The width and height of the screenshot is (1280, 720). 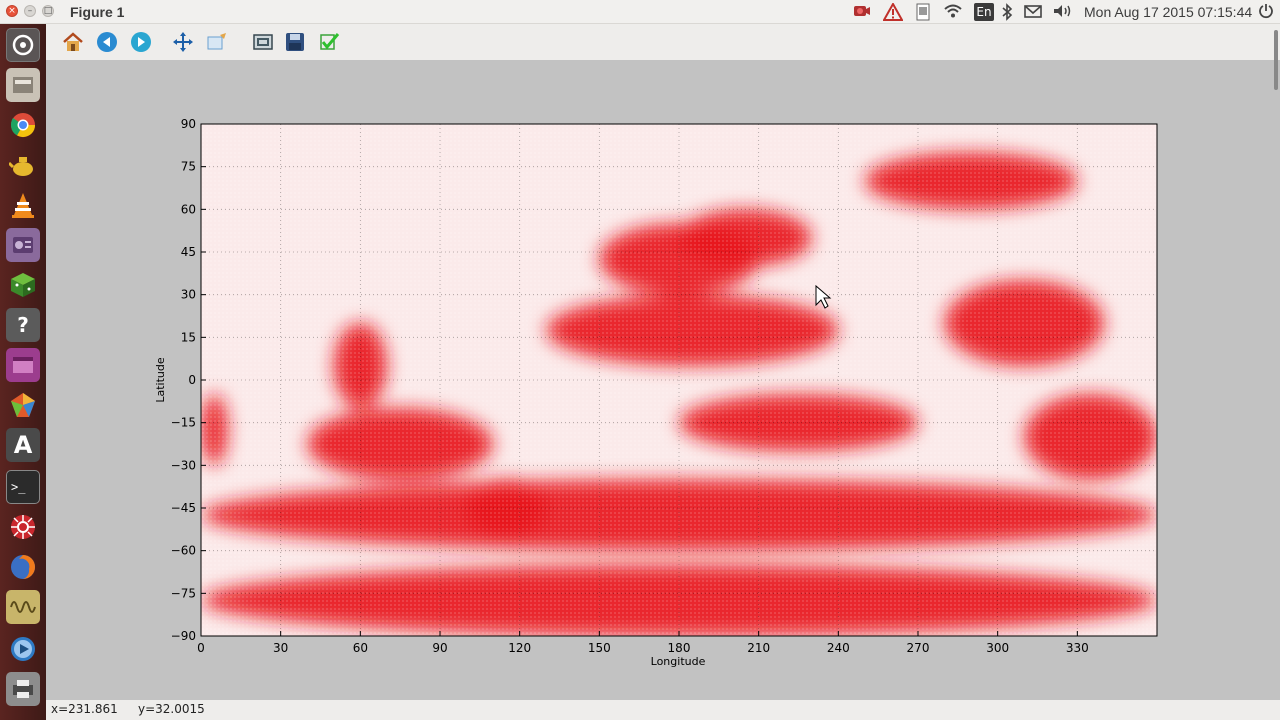 I want to click on y-tick-label: −30, so click(x=183, y=465).